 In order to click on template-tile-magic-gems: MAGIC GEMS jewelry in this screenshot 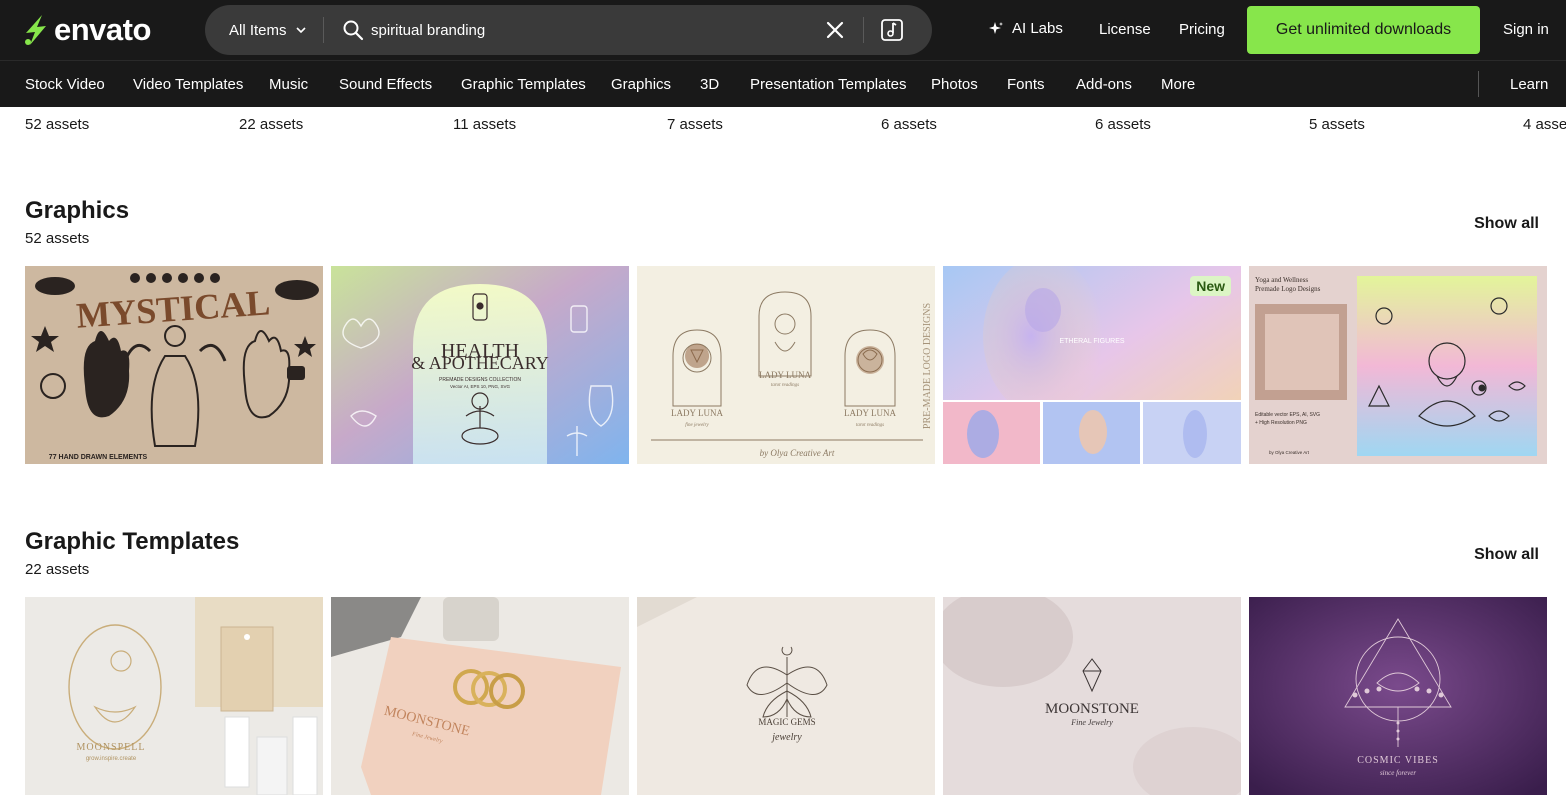, I will do `click(786, 696)`.